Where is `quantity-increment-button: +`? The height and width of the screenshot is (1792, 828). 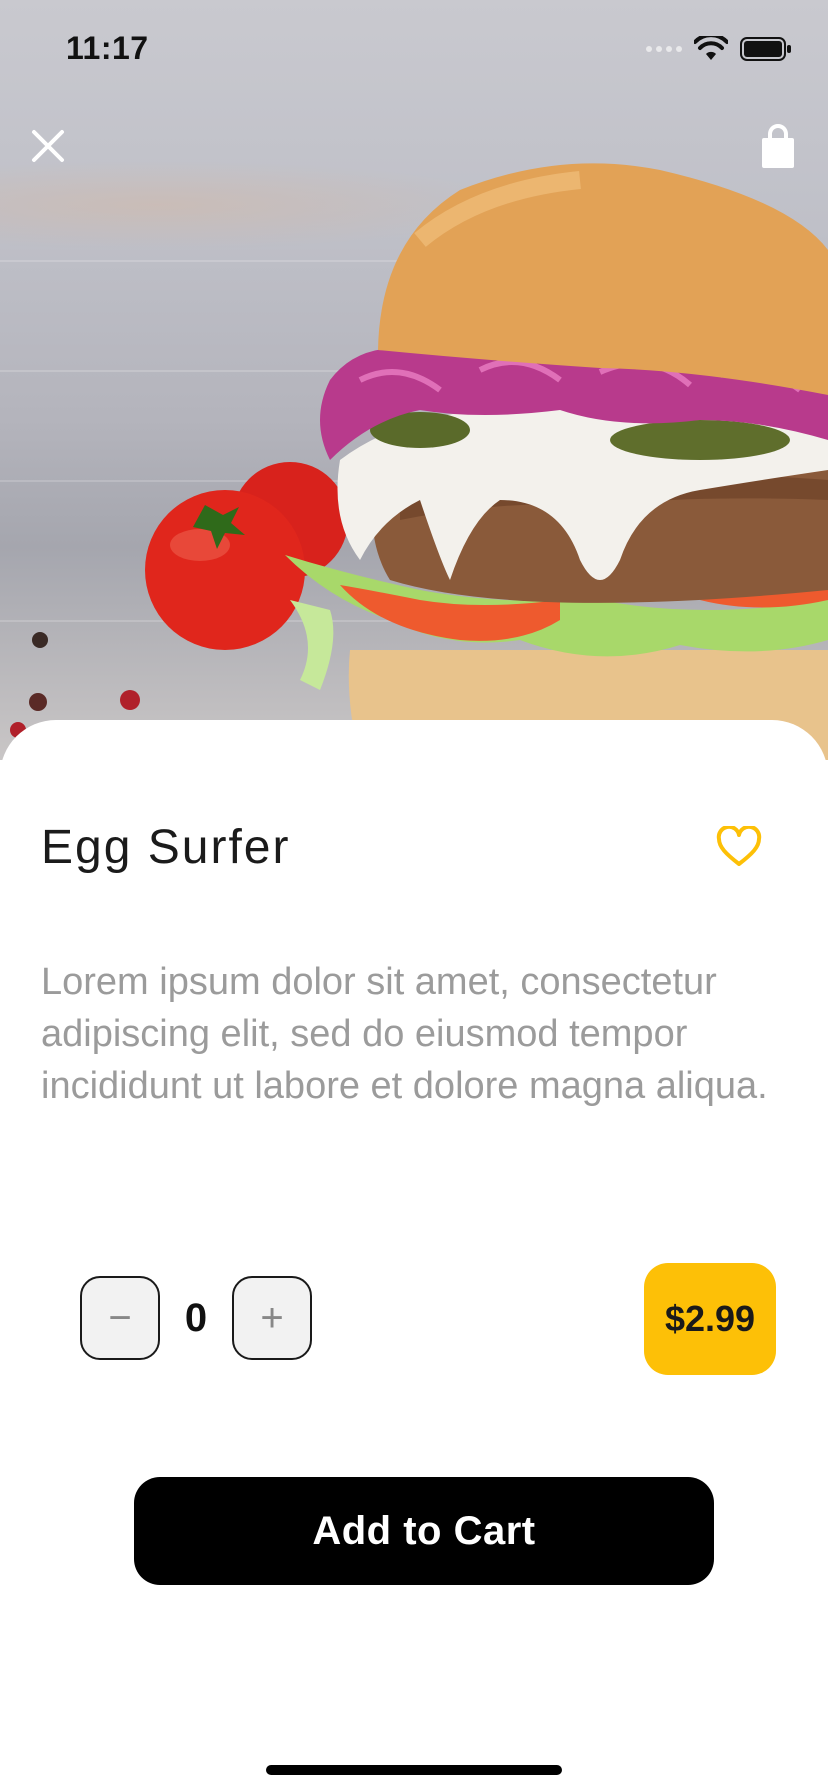
quantity-increment-button: + is located at coordinates (272, 1318).